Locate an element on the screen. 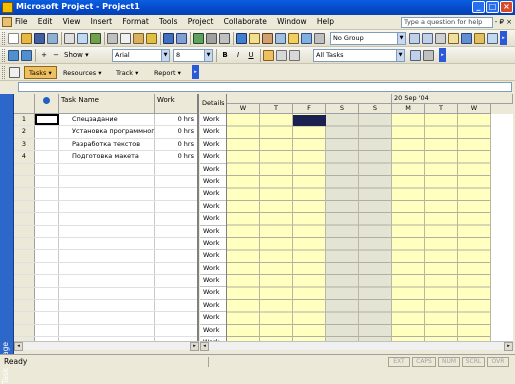 The height and width of the screenshot is (384, 515). menu-insert: Insert is located at coordinates (102, 21).